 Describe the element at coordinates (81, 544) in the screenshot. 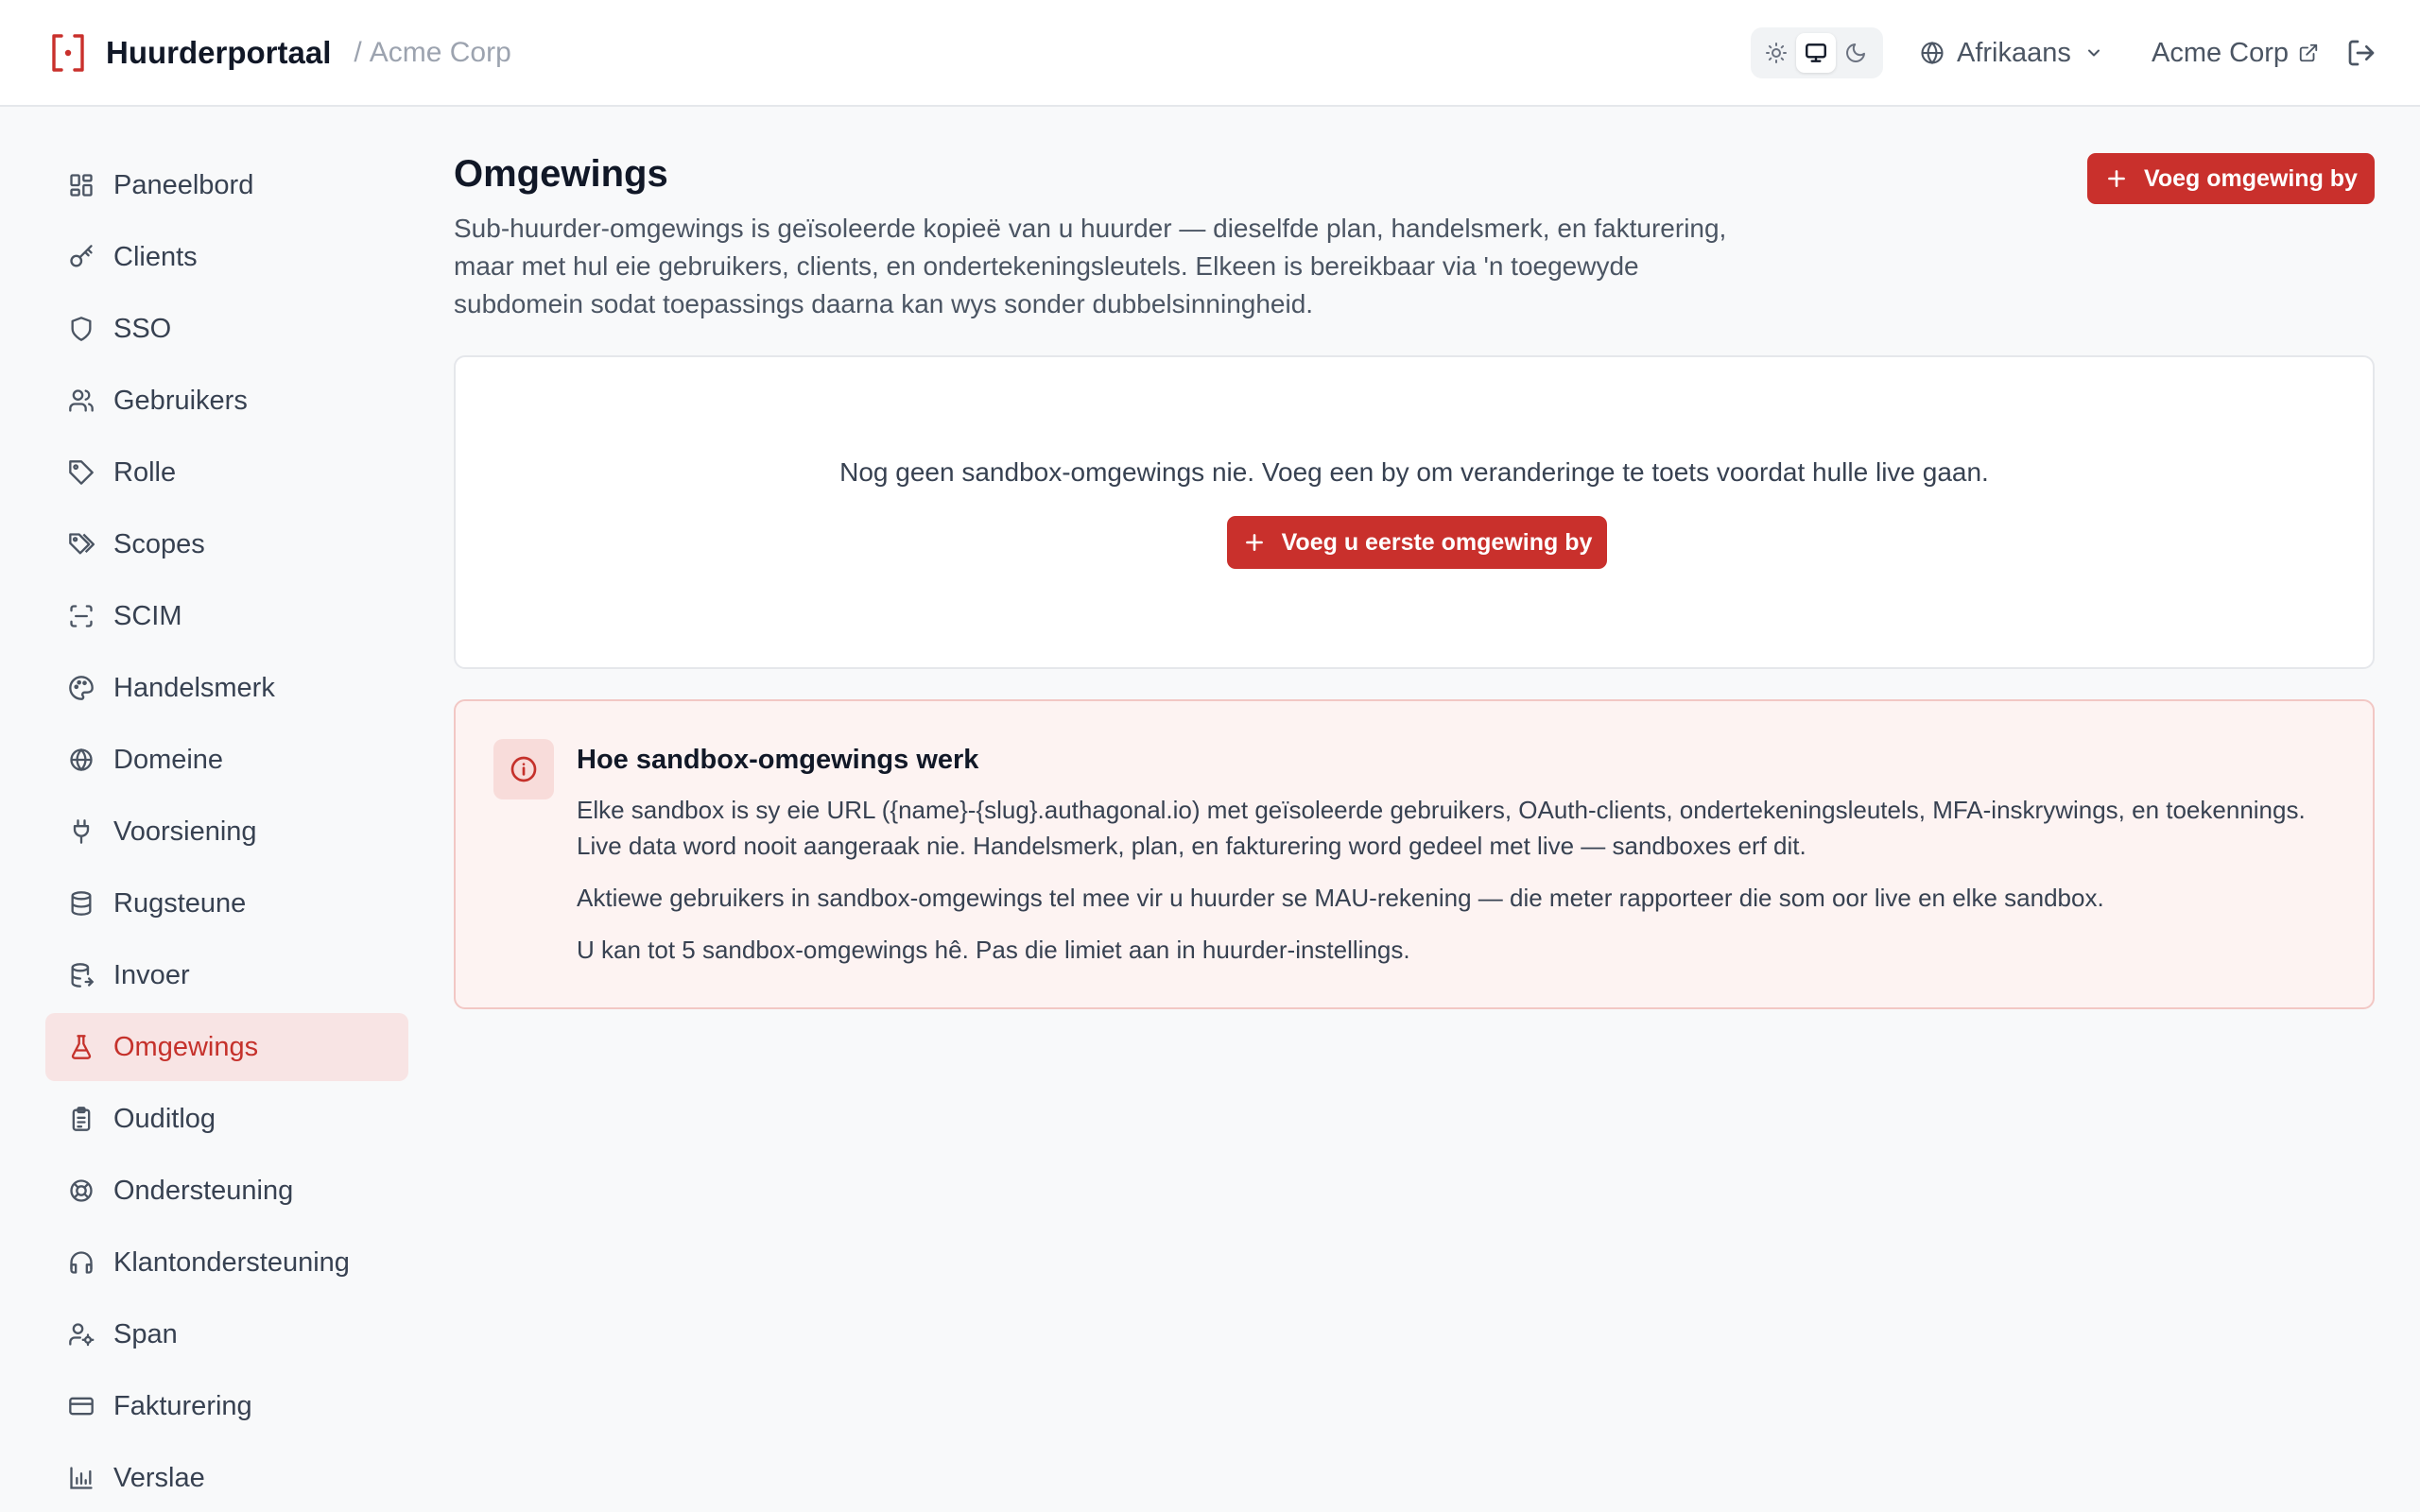

I see `tags-icon` at that location.